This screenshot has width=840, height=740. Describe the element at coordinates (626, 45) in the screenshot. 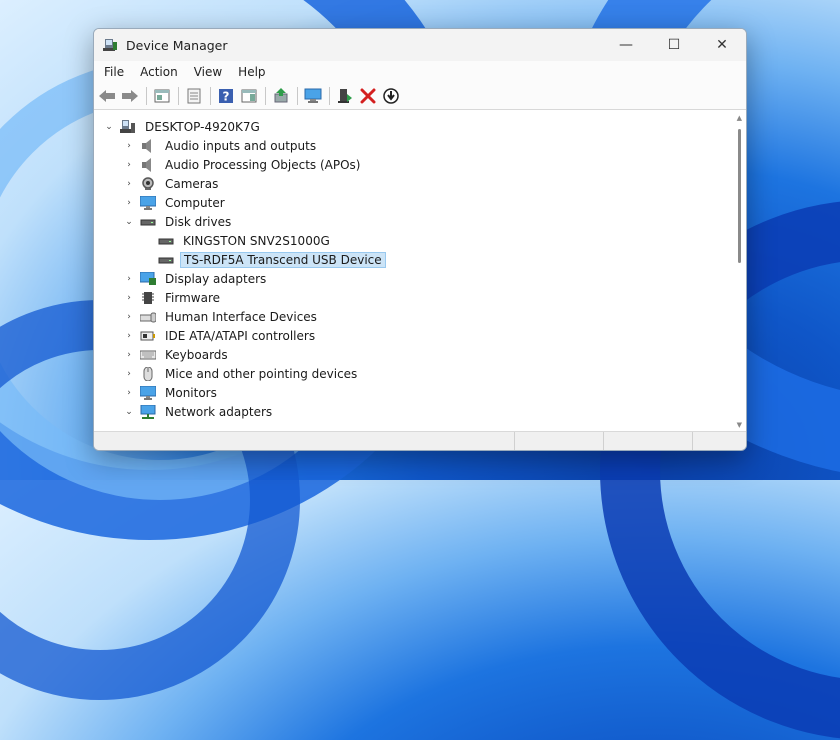

I see `minimize-button: —` at that location.